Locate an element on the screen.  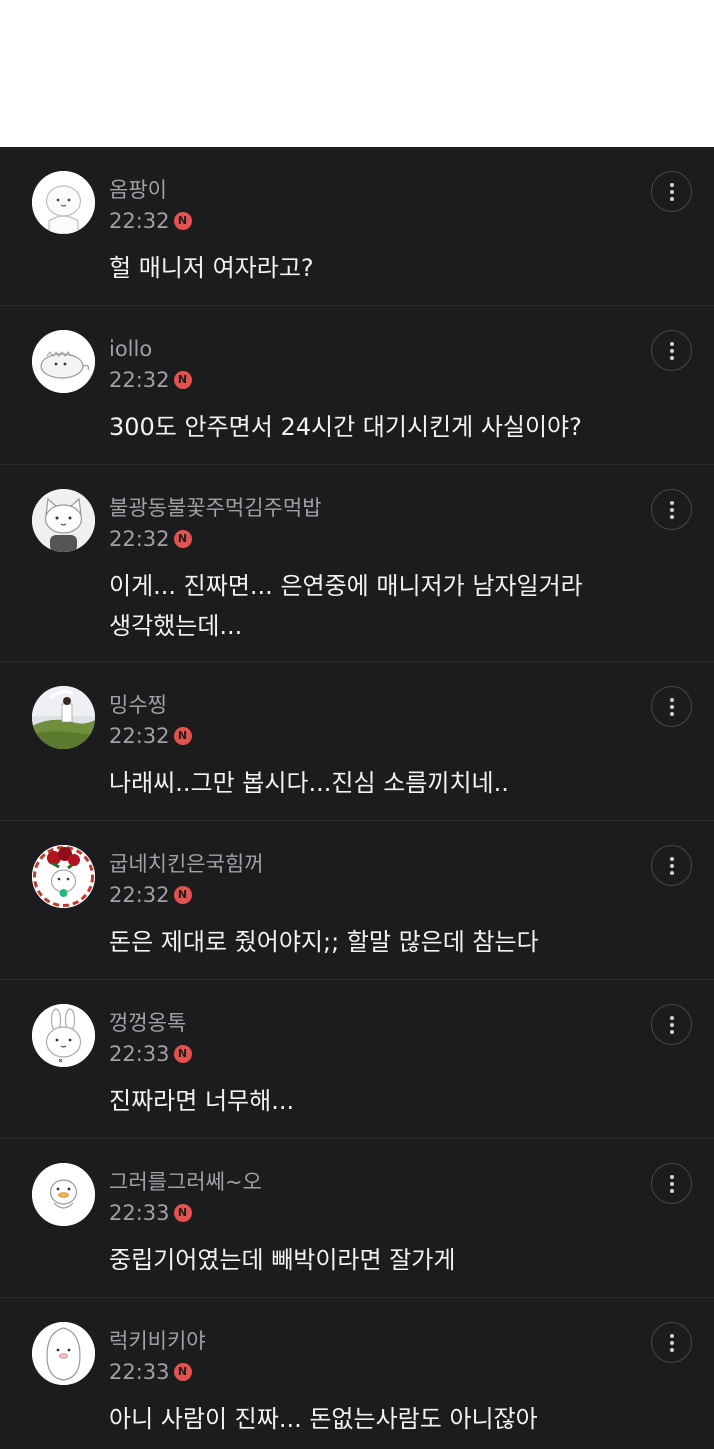
comment-nickname: 불광동불꽃주먹김주먹밥 is located at coordinates (215, 508).